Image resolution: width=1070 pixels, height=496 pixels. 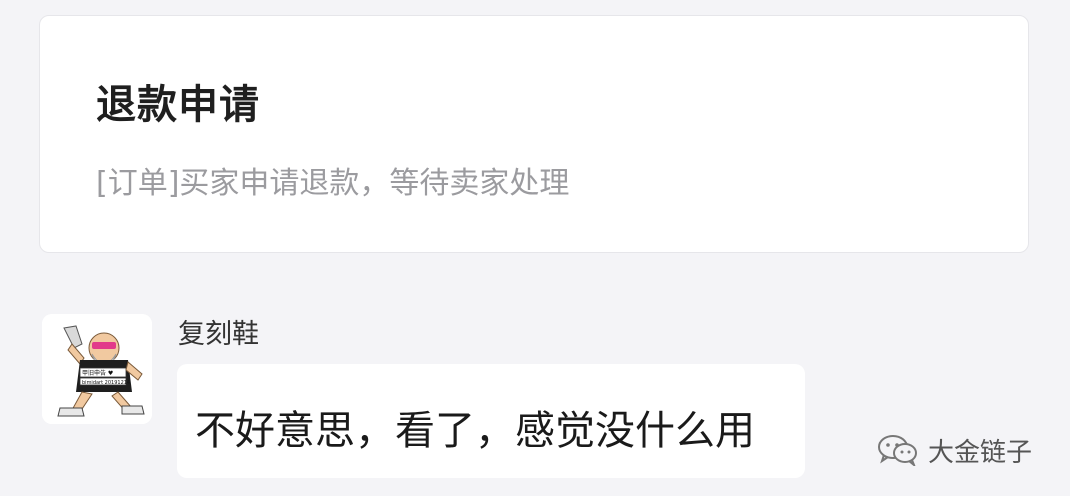 What do you see at coordinates (97, 373) in the screenshot?
I see `avatar-badge-line1: 甲旧申告 ♥` at bounding box center [97, 373].